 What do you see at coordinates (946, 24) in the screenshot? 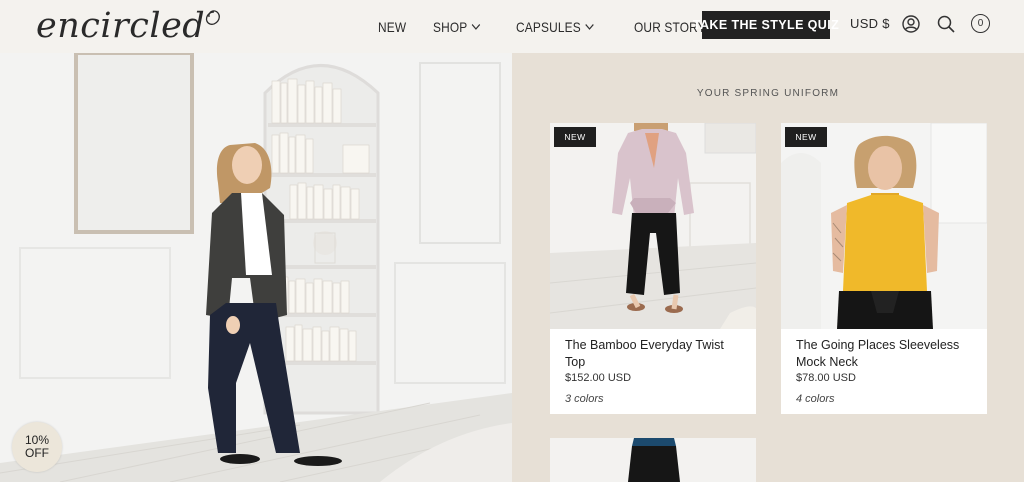
I see `search-icon` at bounding box center [946, 24].